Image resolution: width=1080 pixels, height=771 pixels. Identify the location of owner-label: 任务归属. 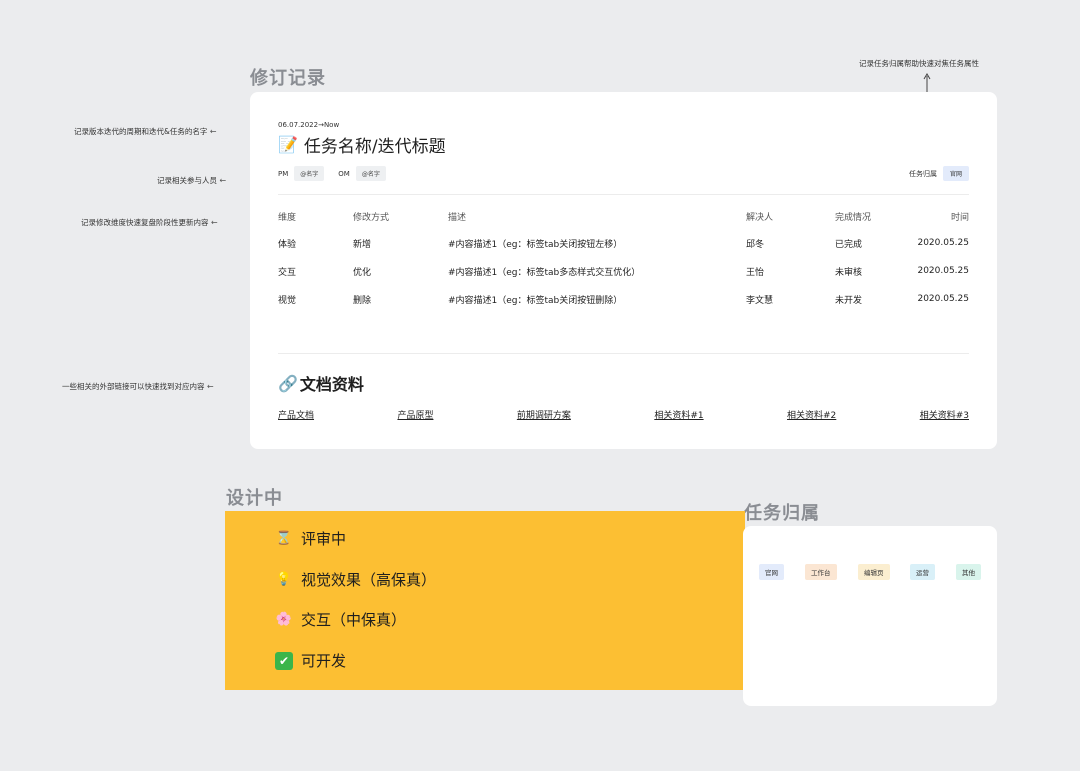
(922, 173).